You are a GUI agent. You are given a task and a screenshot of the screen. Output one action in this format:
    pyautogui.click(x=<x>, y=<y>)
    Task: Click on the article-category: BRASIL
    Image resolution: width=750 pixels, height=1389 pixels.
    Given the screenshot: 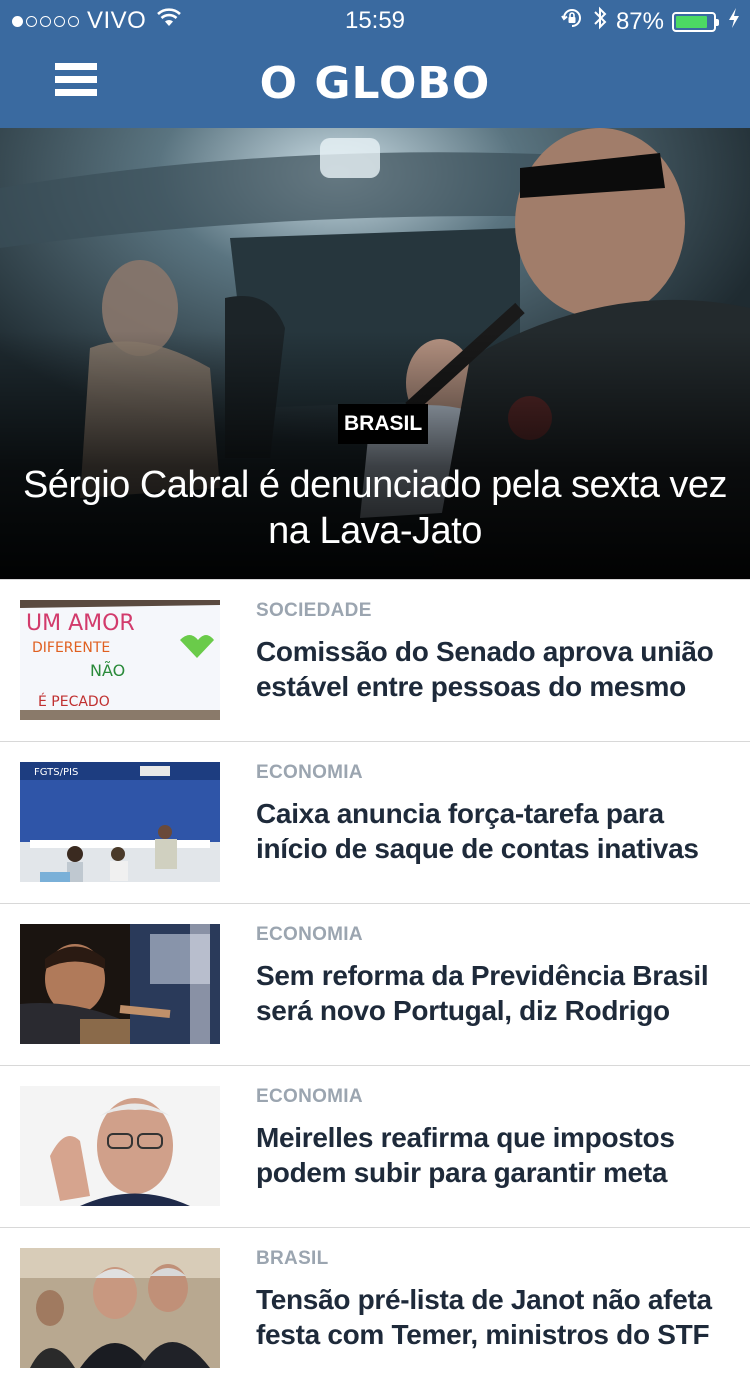 What is the action you would take?
    pyautogui.click(x=292, y=1258)
    